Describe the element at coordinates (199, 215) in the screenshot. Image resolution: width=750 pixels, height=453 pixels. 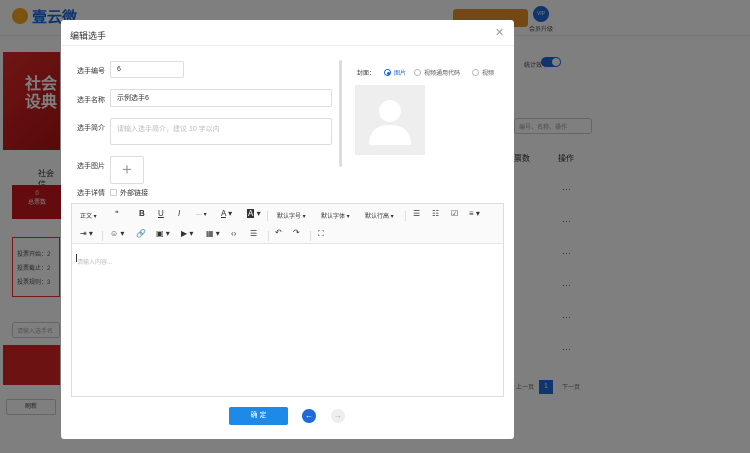
I see `more-label: ···` at that location.